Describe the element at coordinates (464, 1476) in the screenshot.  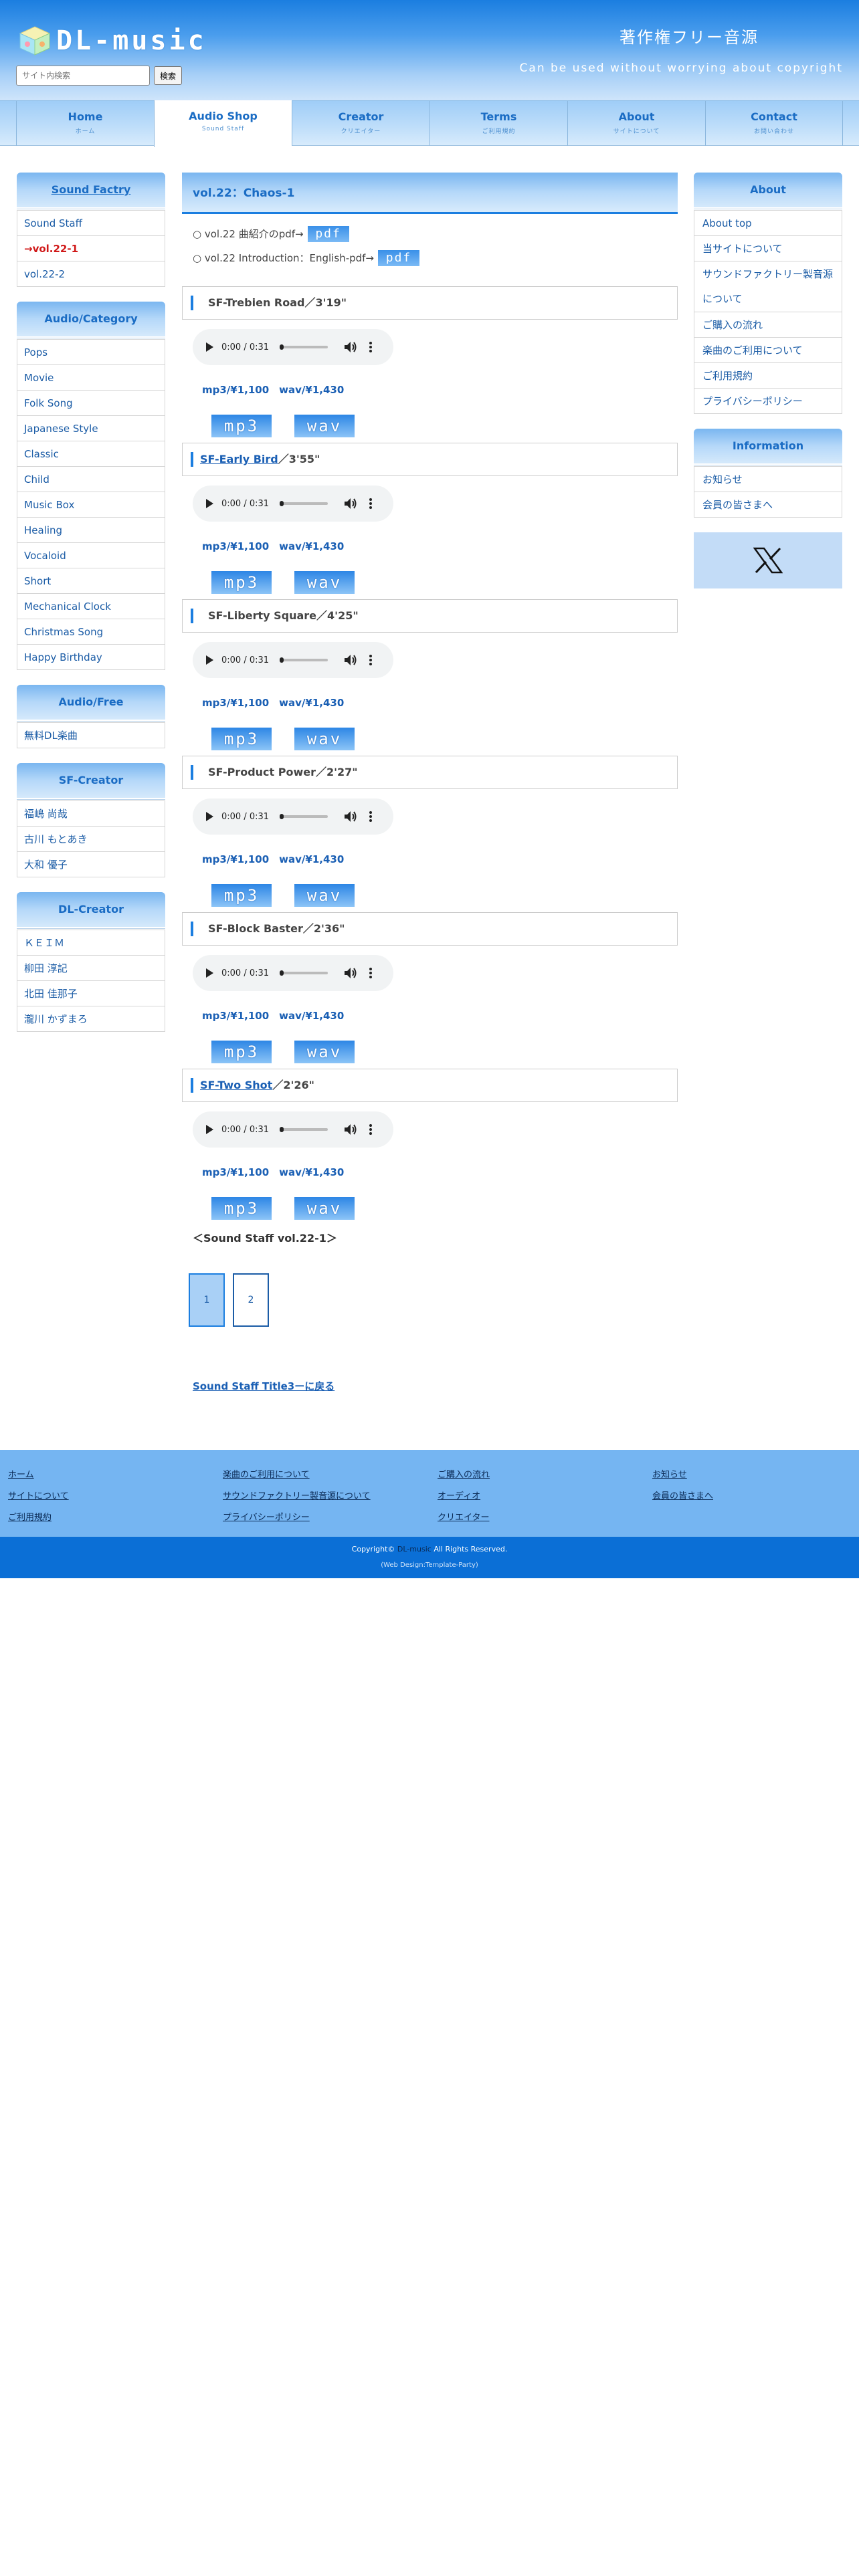
I see `footer-link: ご購入の流れ` at that location.